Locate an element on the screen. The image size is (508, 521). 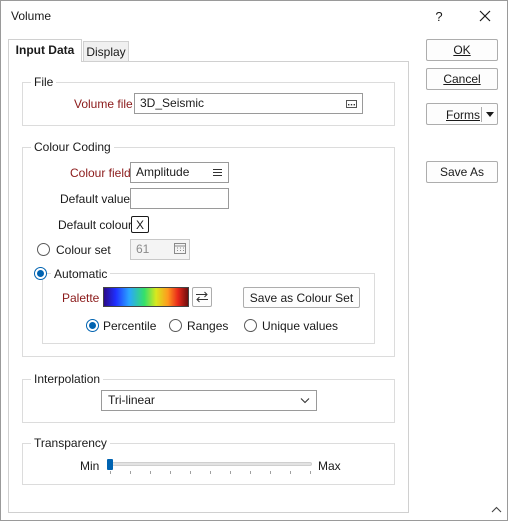
automatic-radio is located at coordinates (40, 273).